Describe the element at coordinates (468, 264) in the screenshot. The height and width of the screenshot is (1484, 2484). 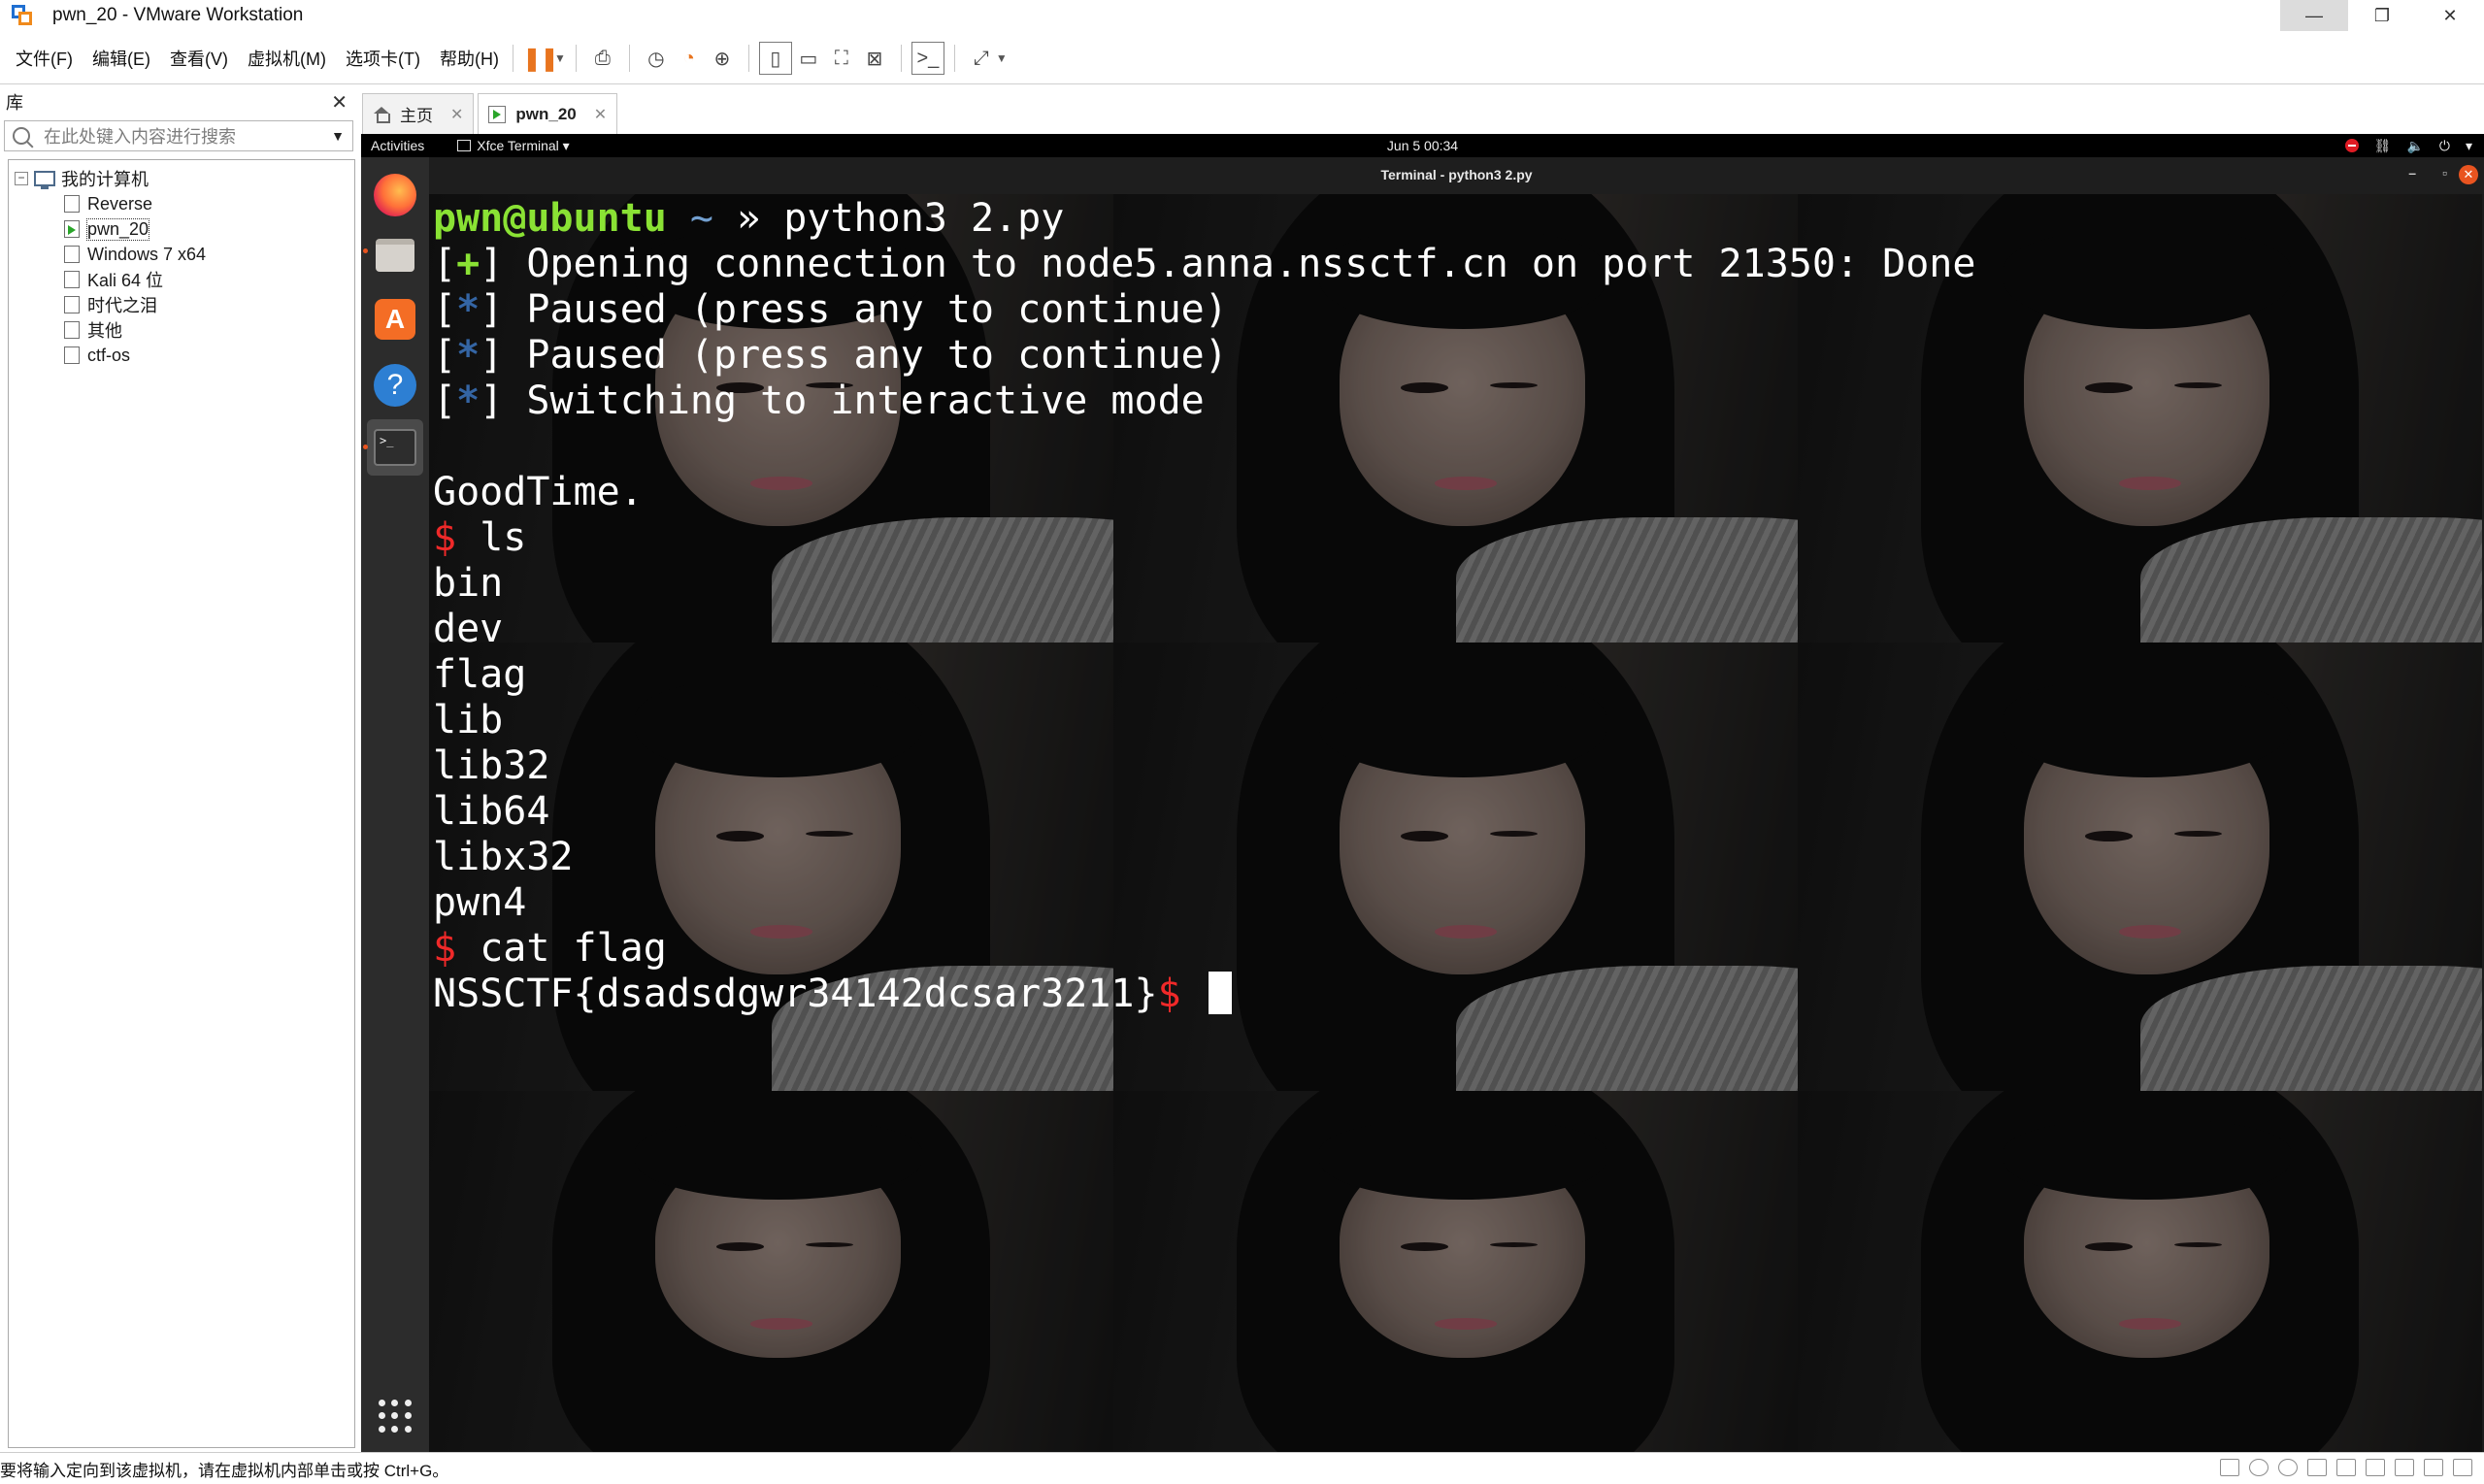
I see `status-tag: +` at that location.